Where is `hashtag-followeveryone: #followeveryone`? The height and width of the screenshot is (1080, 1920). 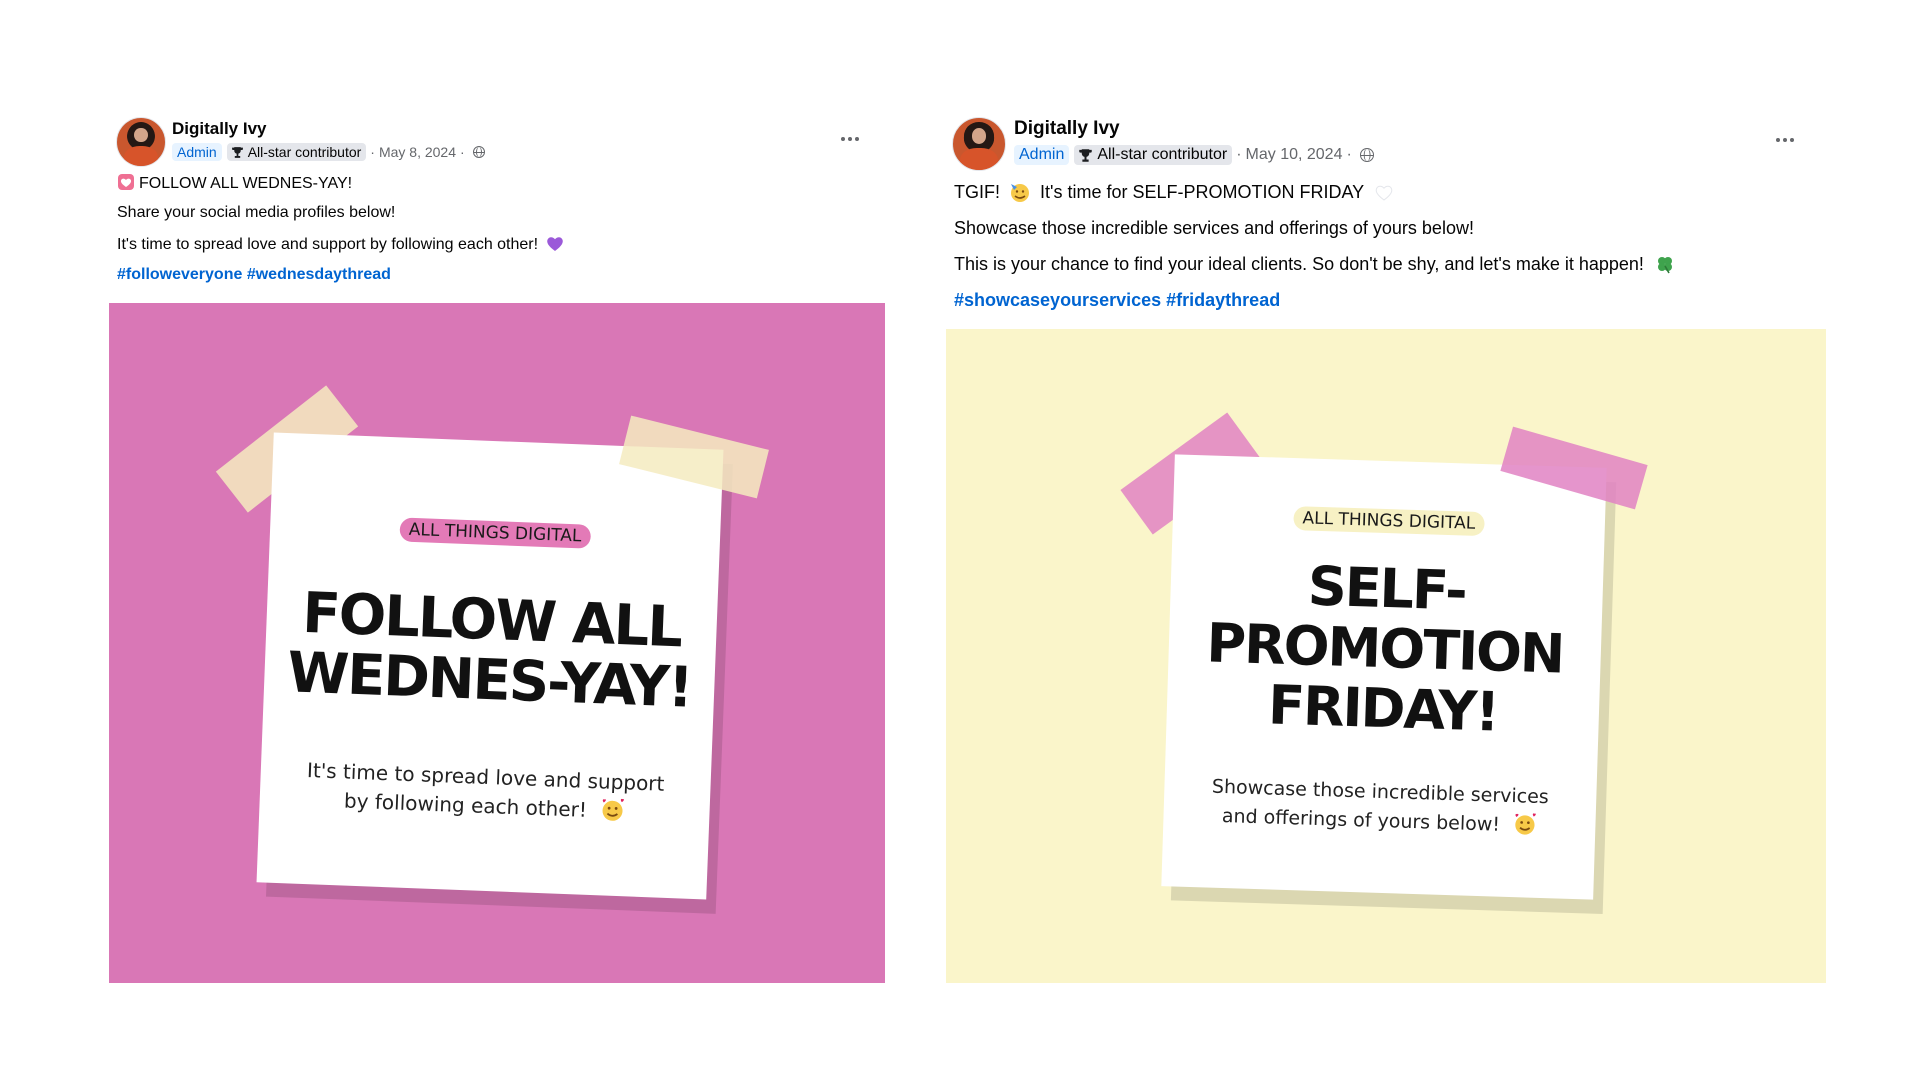 hashtag-followeveryone: #followeveryone is located at coordinates (179, 274).